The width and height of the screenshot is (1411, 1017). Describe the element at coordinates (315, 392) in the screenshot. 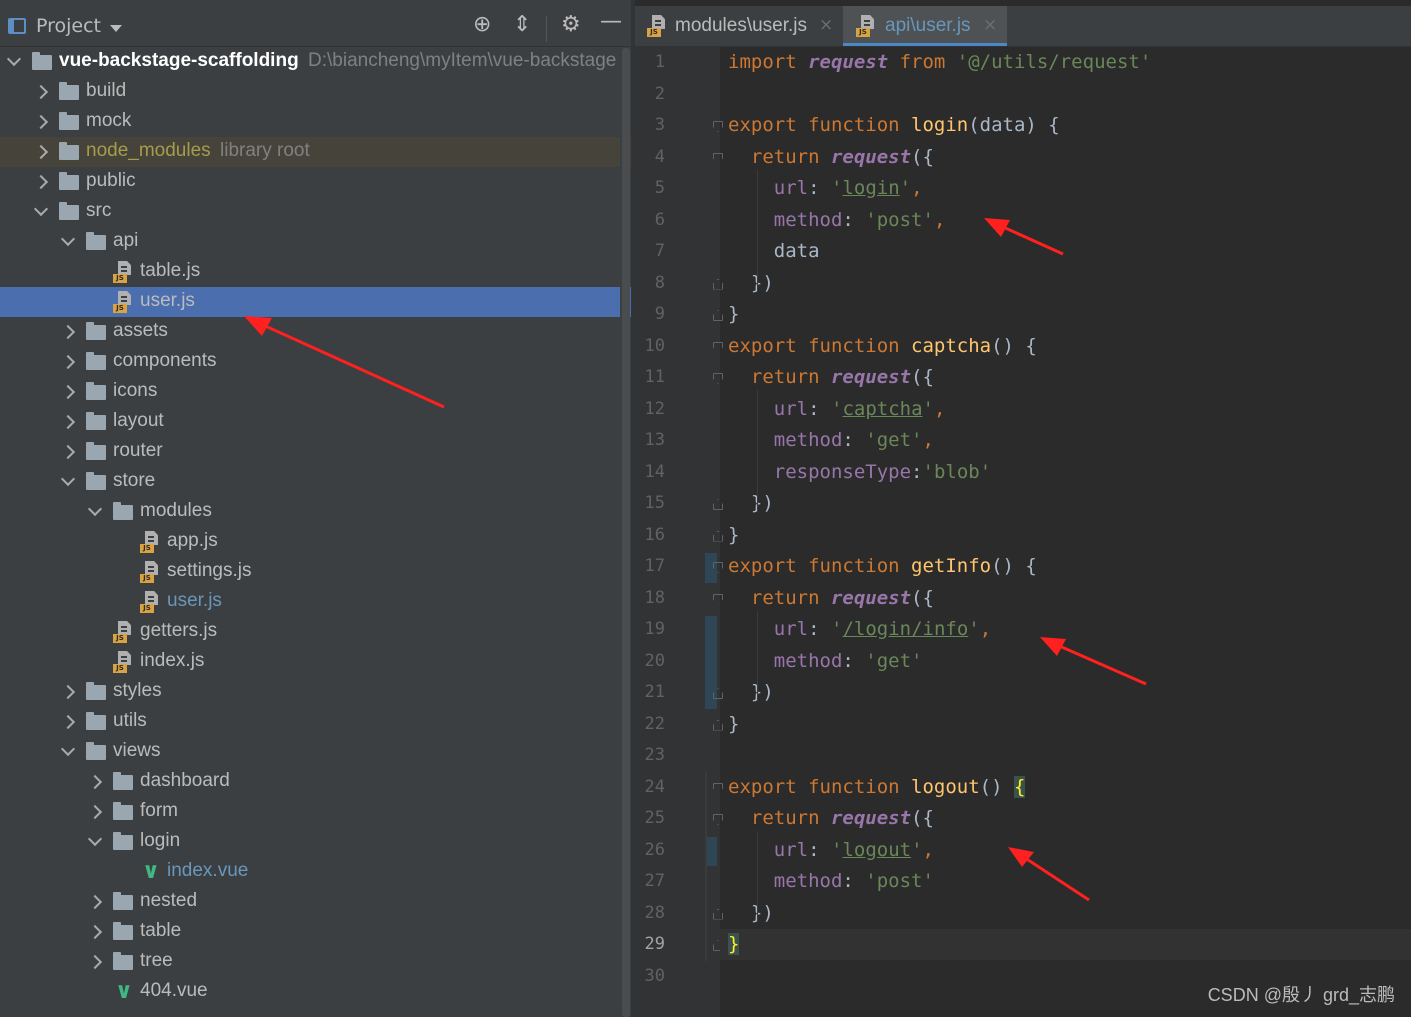

I see `tree-item: icons` at that location.